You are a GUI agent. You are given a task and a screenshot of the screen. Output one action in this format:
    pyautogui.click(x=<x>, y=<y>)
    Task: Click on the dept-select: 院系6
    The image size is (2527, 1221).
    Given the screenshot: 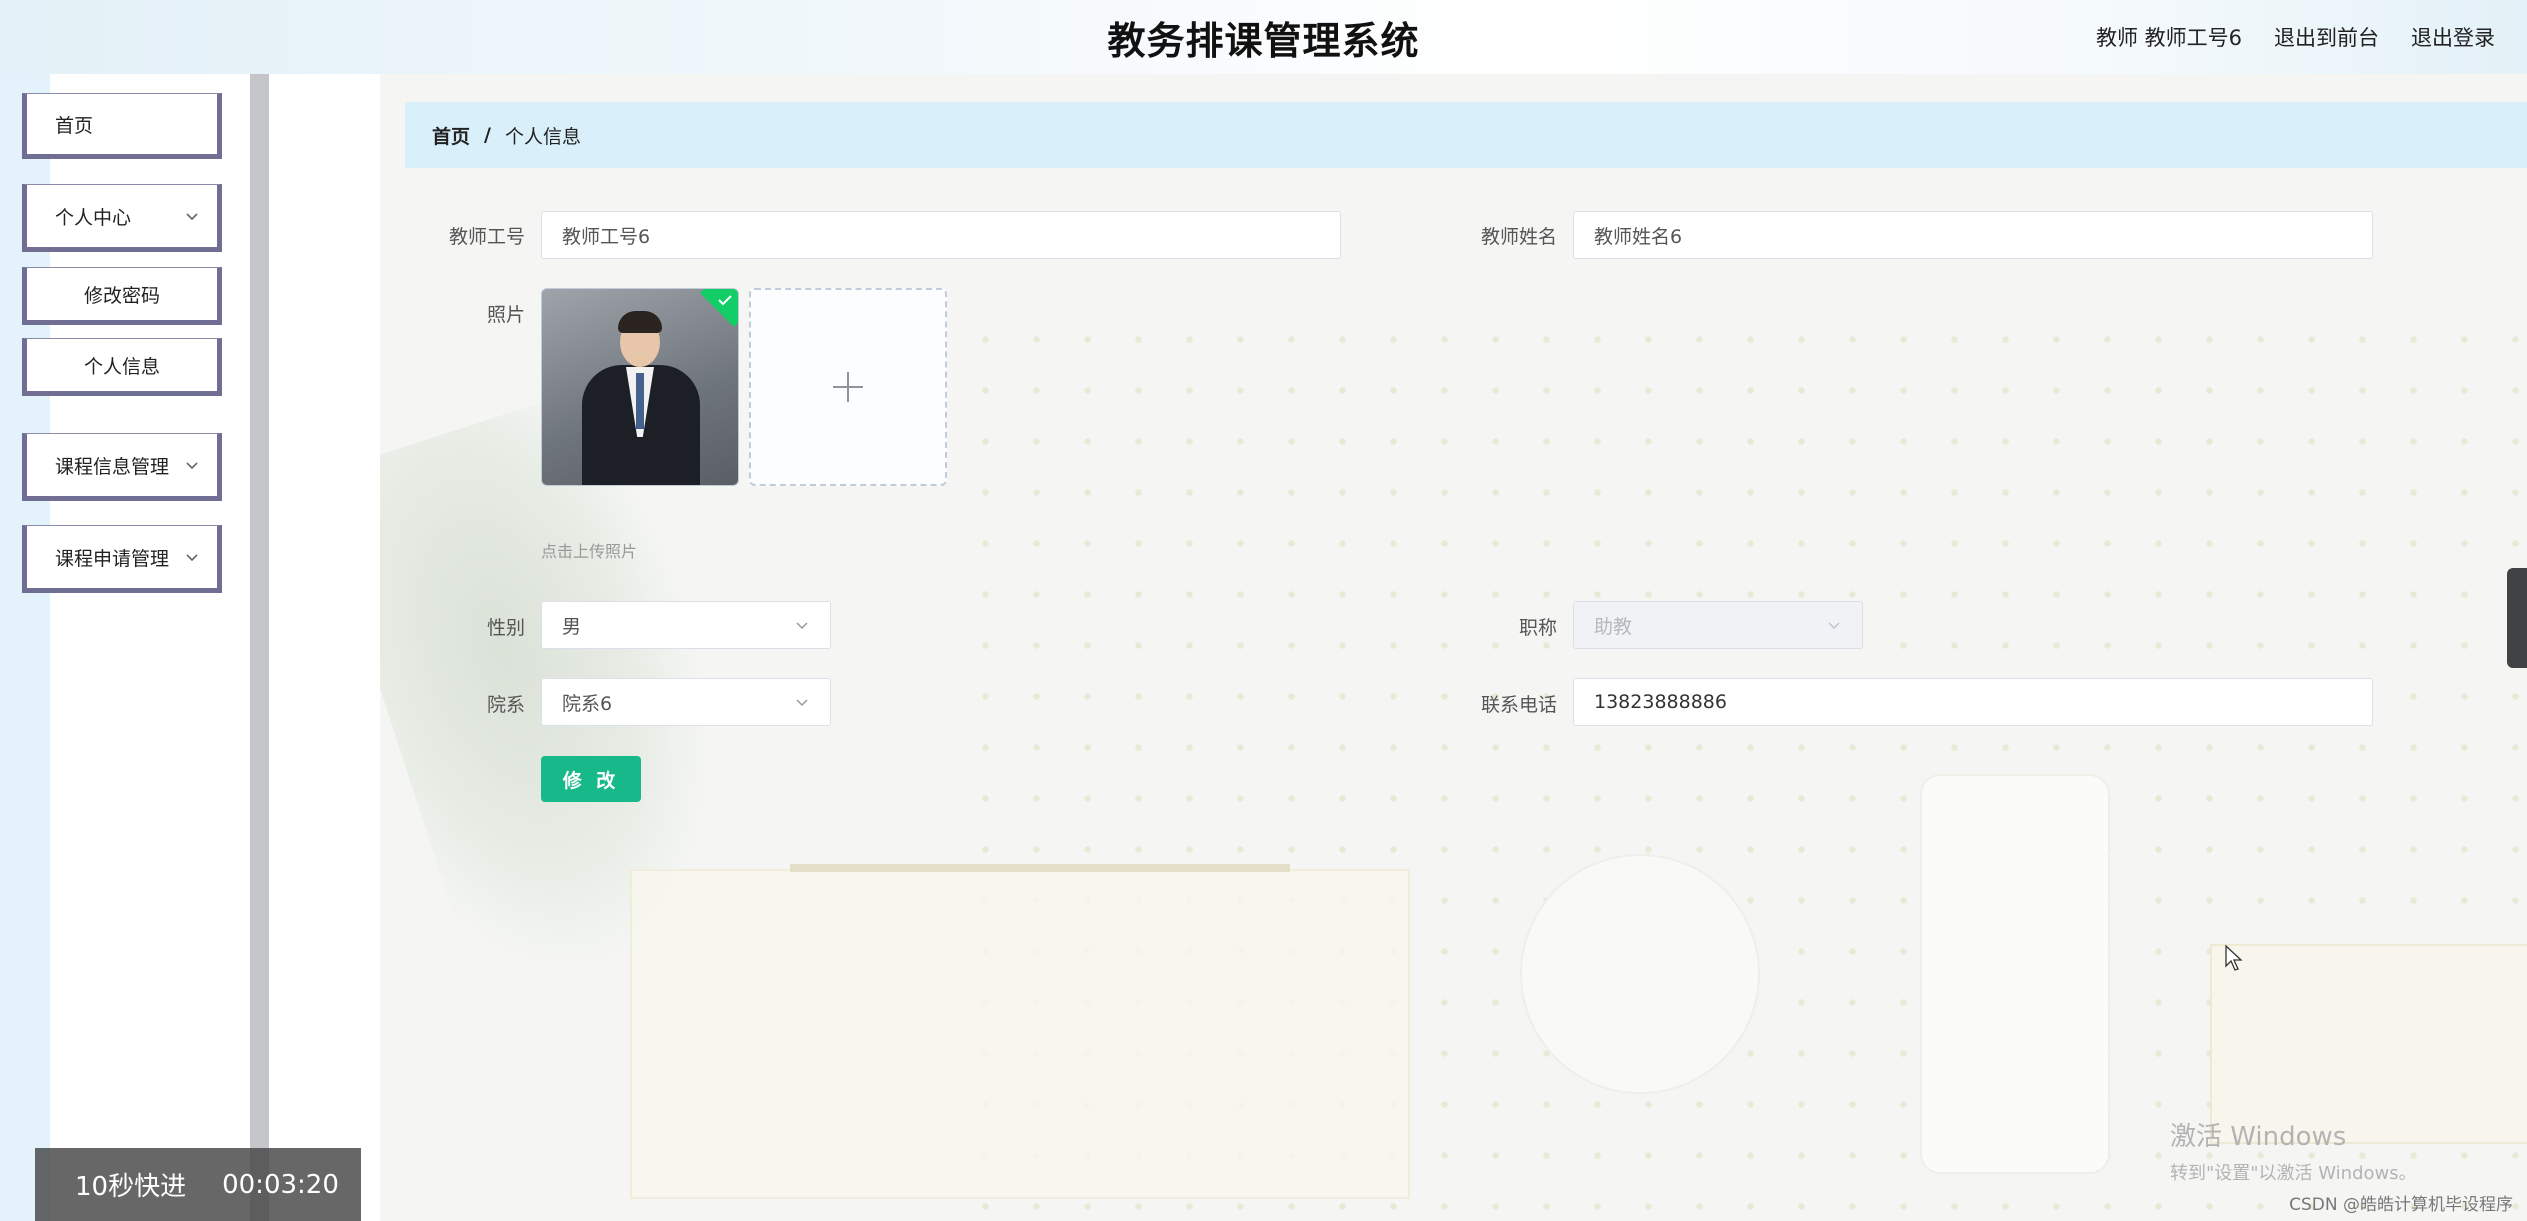 What is the action you would take?
    pyautogui.click(x=686, y=702)
    